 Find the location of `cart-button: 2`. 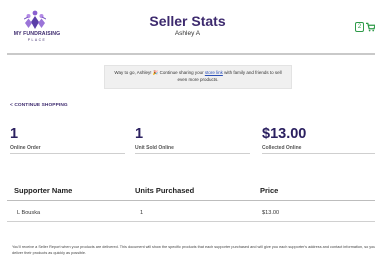

cart-button: 2 is located at coordinates (365, 28).